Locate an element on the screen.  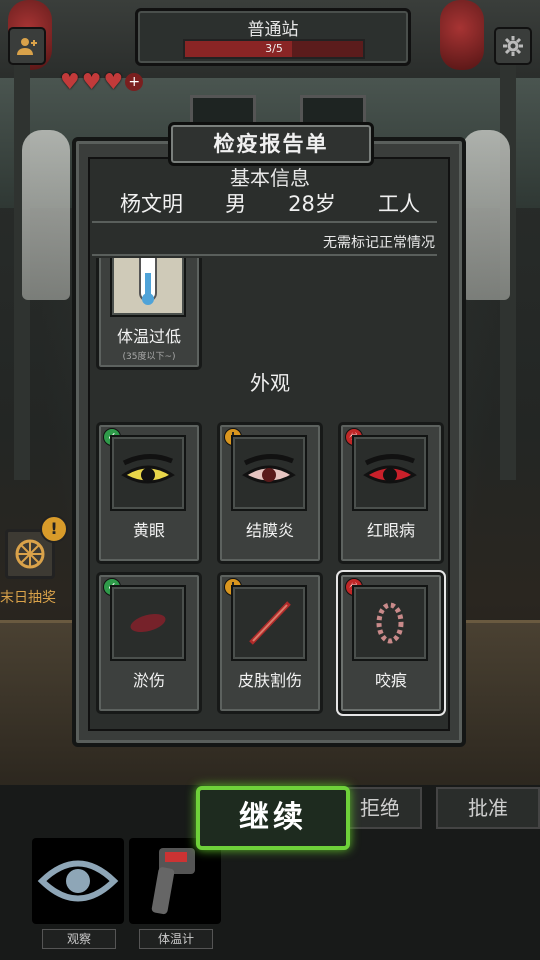
continue-button: 继续 is located at coordinates (273, 818).